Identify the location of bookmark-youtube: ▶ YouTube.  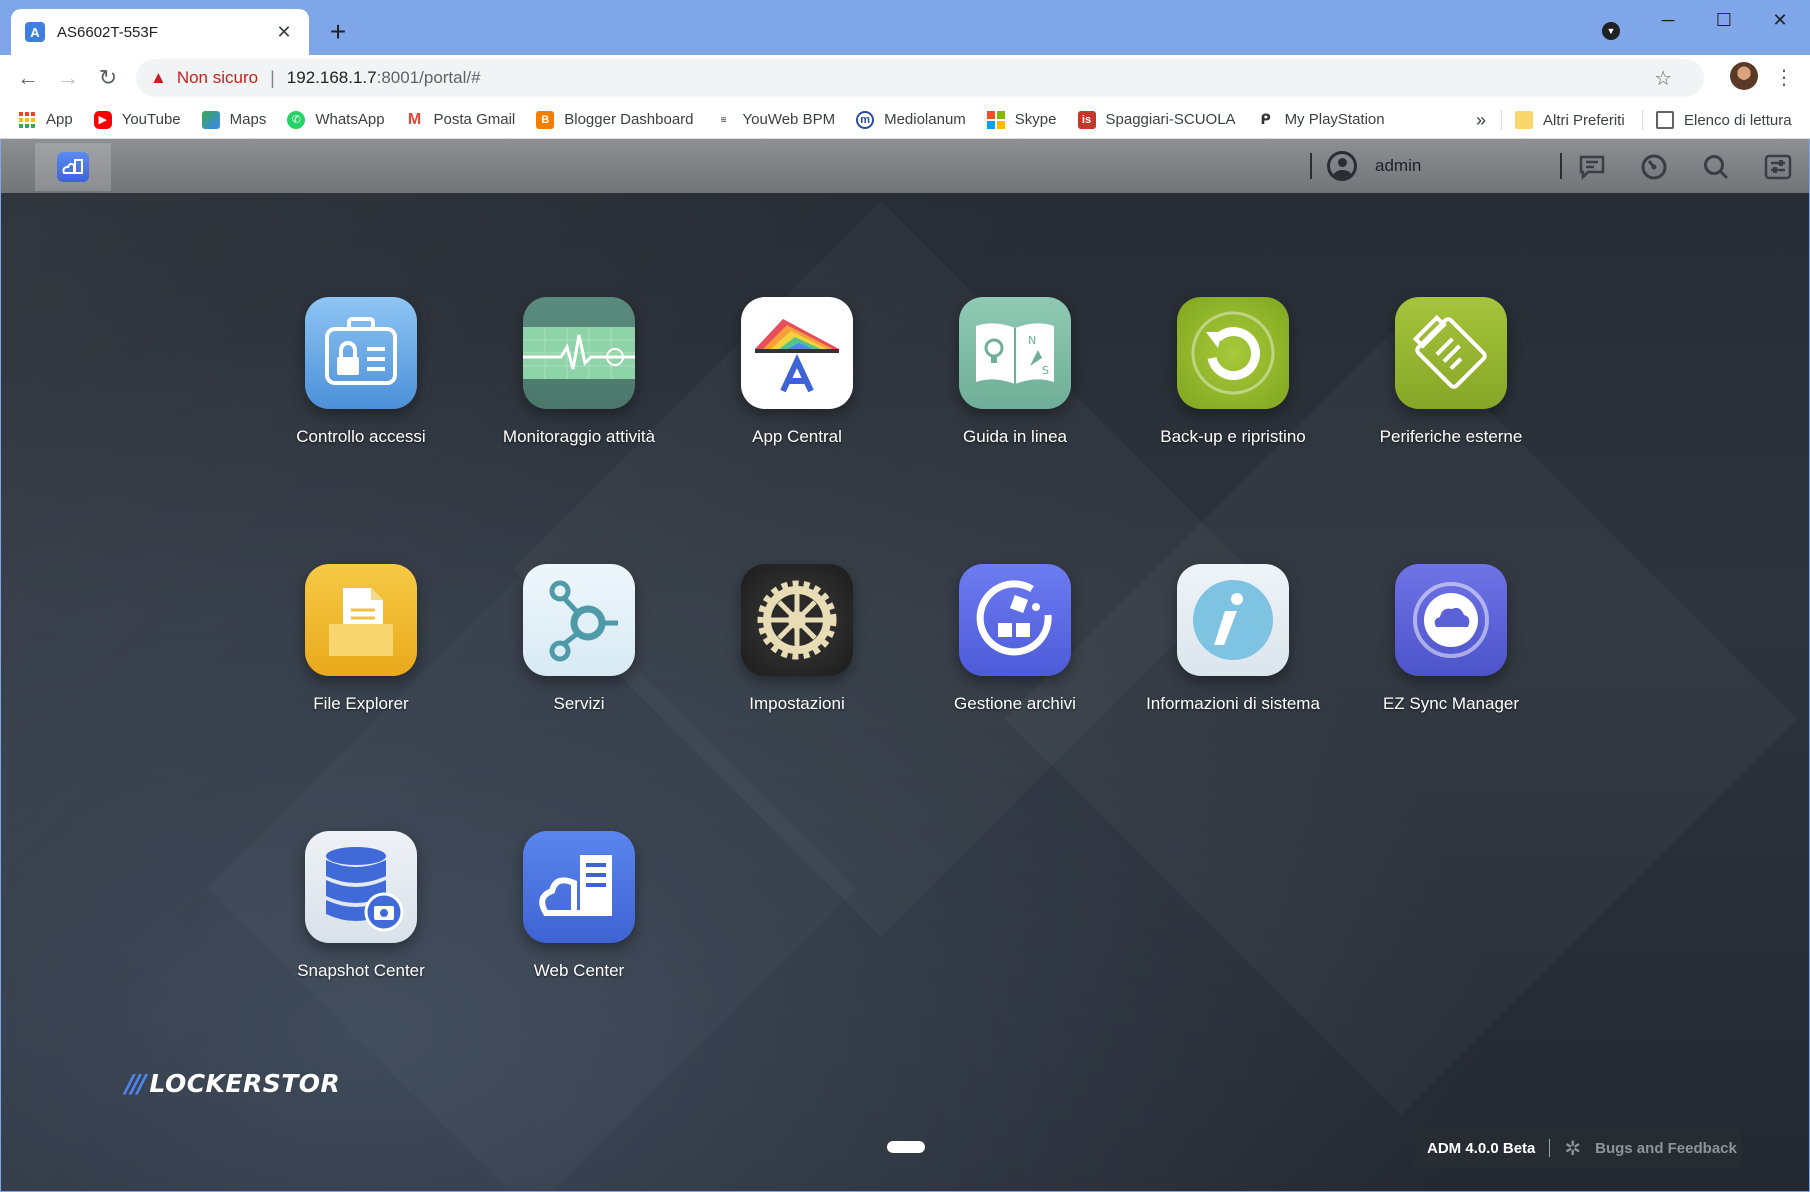
(137, 119).